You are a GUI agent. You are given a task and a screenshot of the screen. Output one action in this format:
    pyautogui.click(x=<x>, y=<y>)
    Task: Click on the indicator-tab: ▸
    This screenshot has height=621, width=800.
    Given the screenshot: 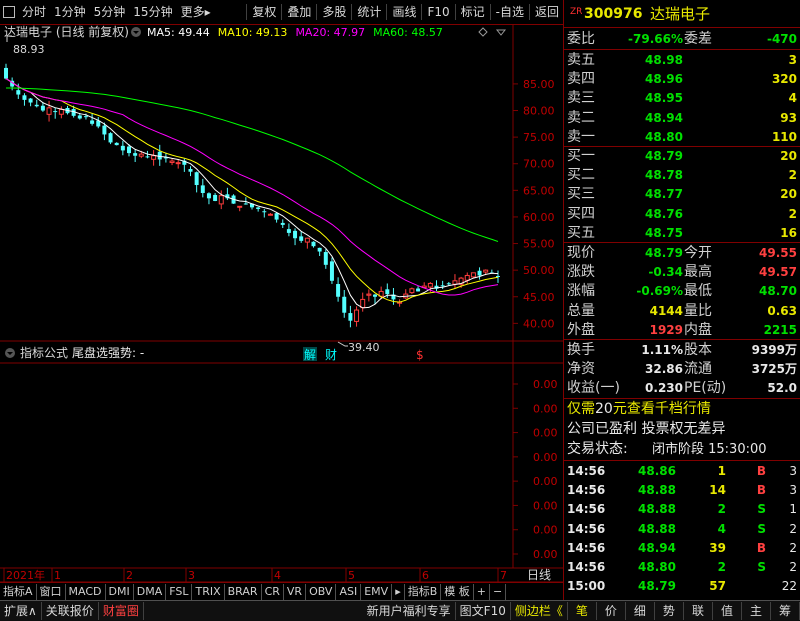 What is the action you would take?
    pyautogui.click(x=398, y=591)
    